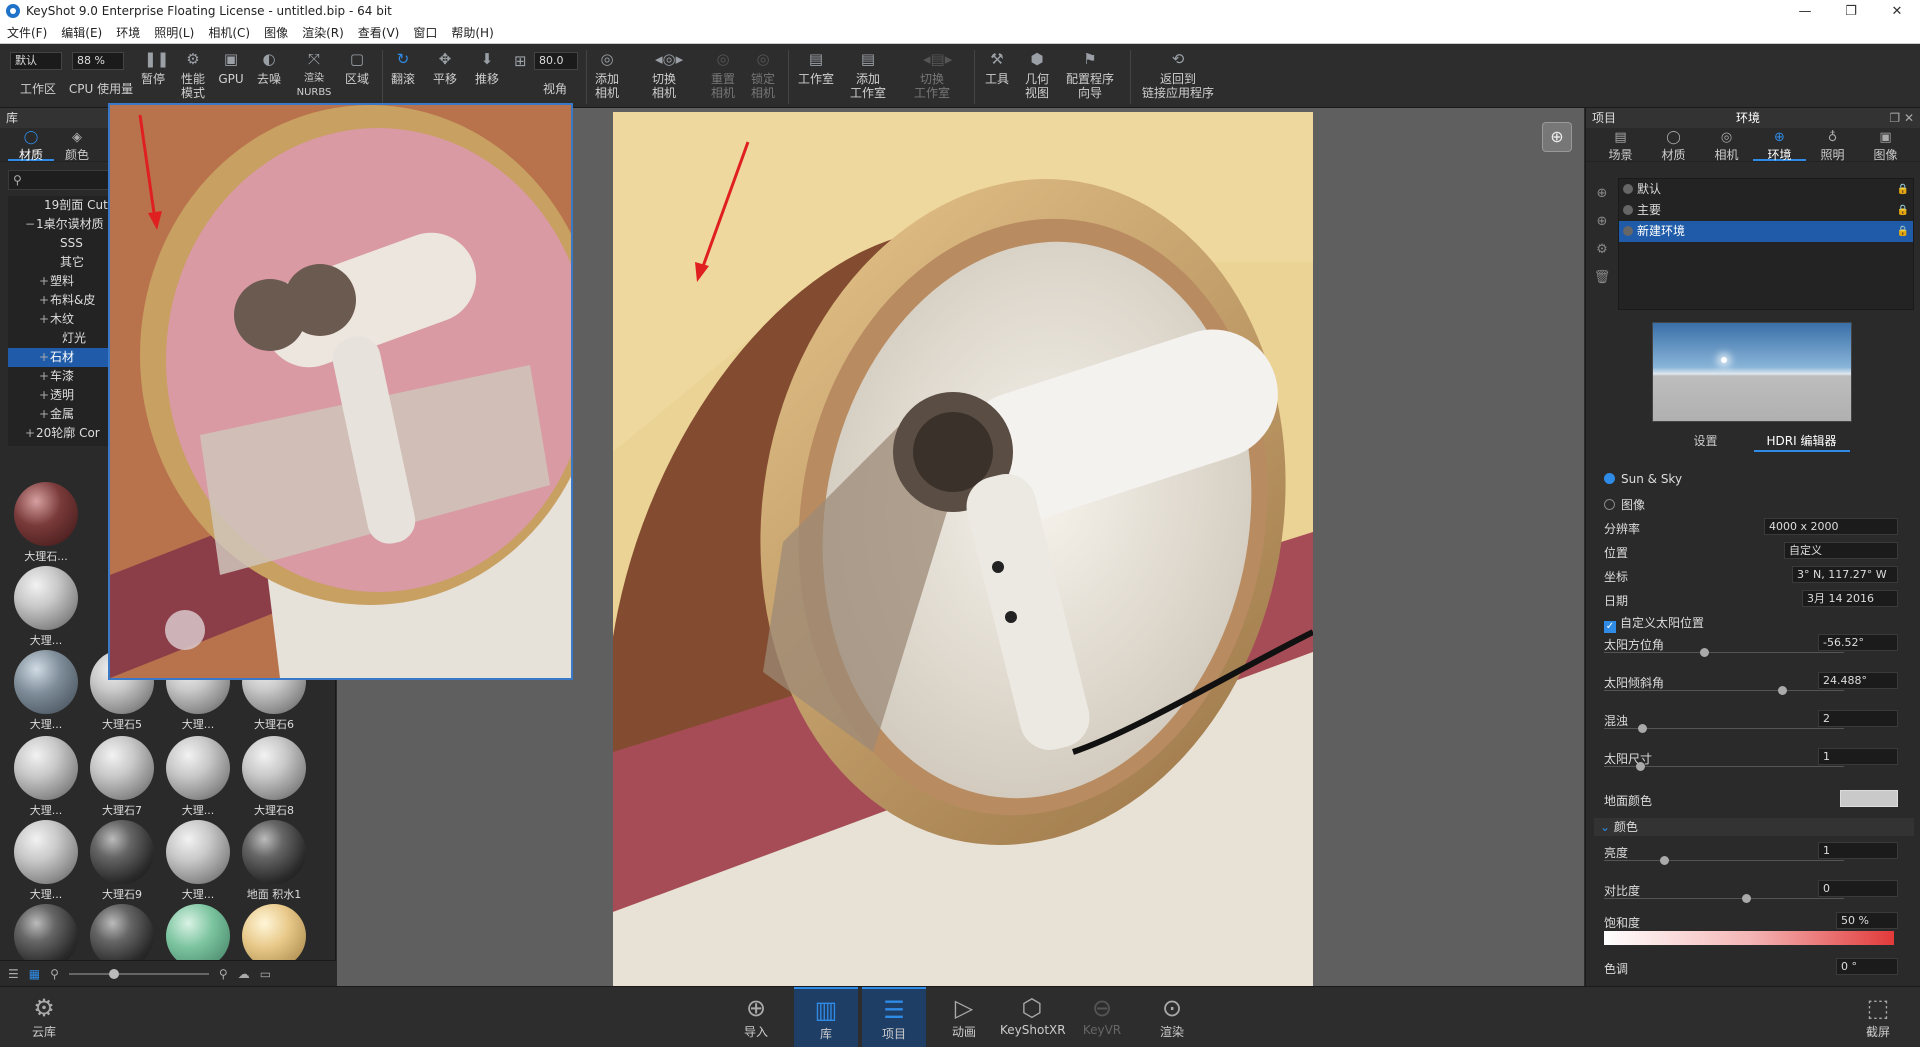  Describe the element at coordinates (868, 78) in the screenshot. I see `add-studio-button: ▤ 添加 工作室` at that location.